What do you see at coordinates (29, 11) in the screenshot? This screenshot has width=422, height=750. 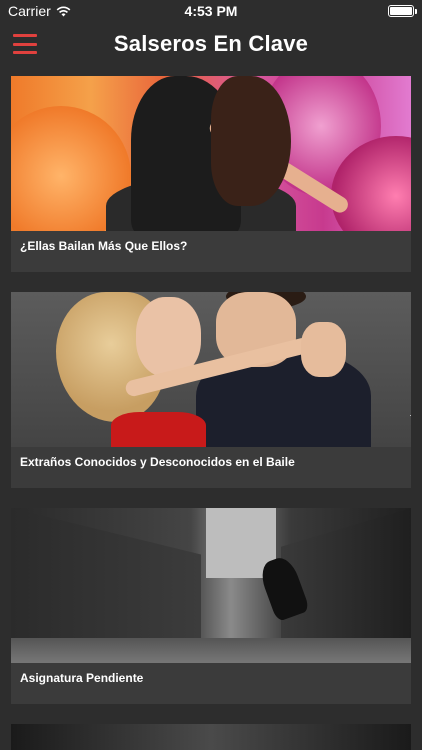 I see `carrier-label: Carrier` at bounding box center [29, 11].